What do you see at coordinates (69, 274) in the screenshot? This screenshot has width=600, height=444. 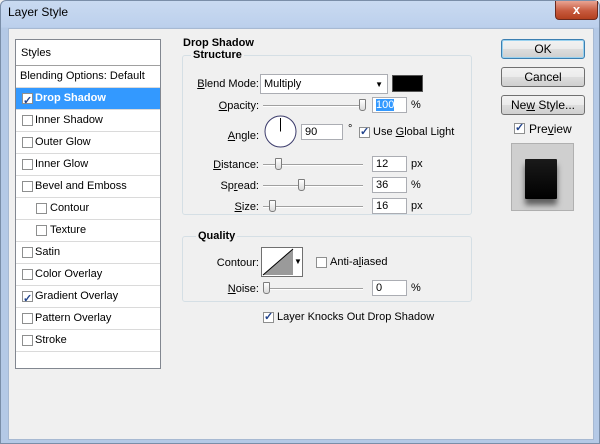 I see `style-item-label: Color Overlay` at bounding box center [69, 274].